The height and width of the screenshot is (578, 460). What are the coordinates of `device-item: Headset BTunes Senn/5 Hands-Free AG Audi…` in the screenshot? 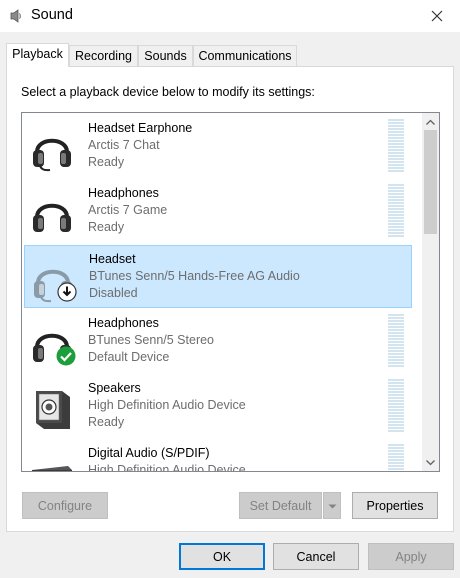 It's located at (218, 276).